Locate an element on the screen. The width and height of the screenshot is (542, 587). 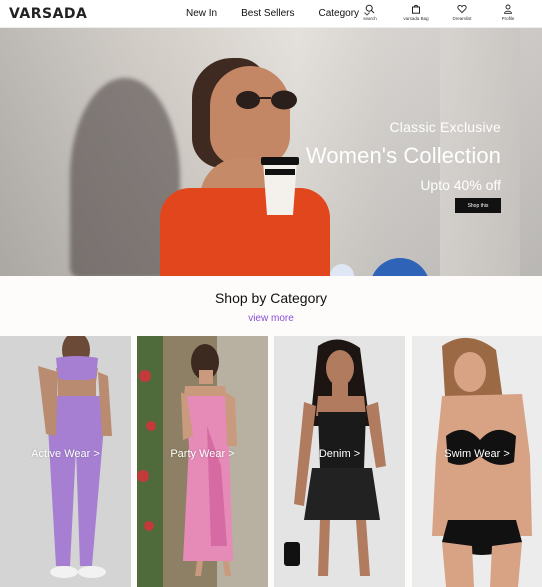
dreamlist-button: Dreamlist is located at coordinates (462, 12).